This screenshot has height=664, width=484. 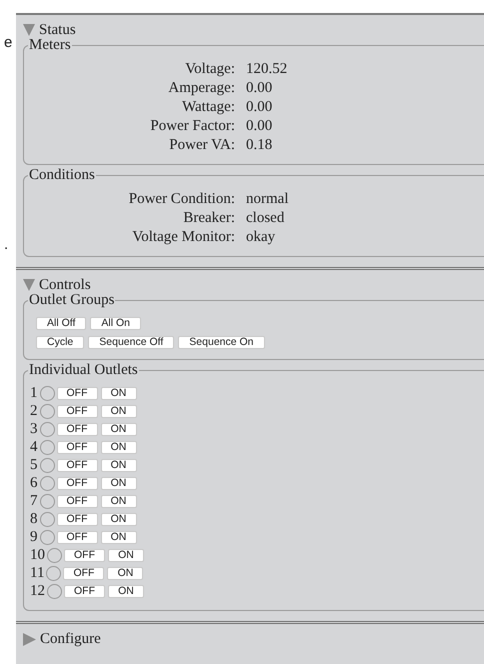 What do you see at coordinates (266, 218) in the screenshot?
I see `reading-value: closed` at bounding box center [266, 218].